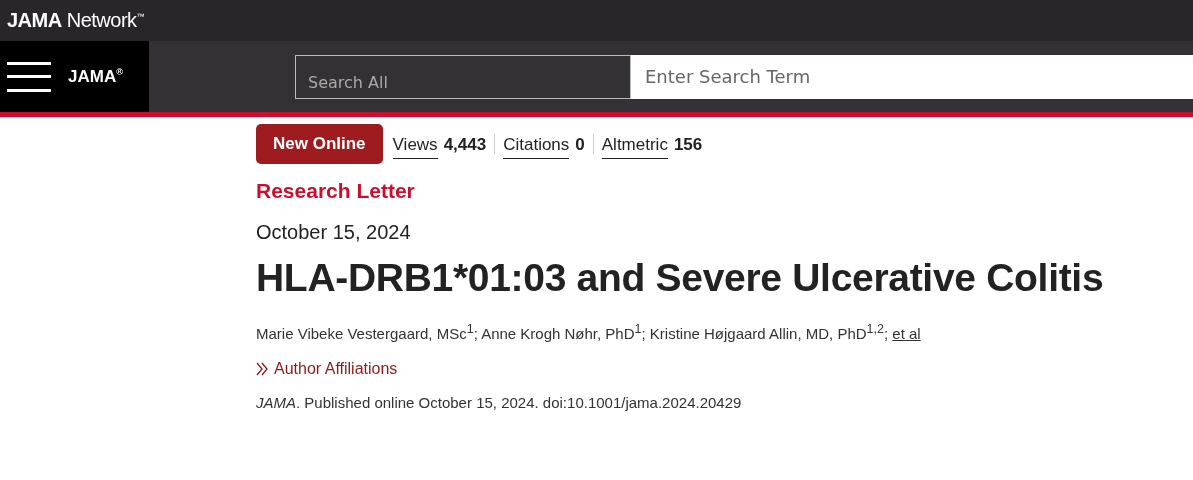 The width and height of the screenshot is (1193, 480). Describe the element at coordinates (336, 191) in the screenshot. I see `article-type: Research Letter` at that location.